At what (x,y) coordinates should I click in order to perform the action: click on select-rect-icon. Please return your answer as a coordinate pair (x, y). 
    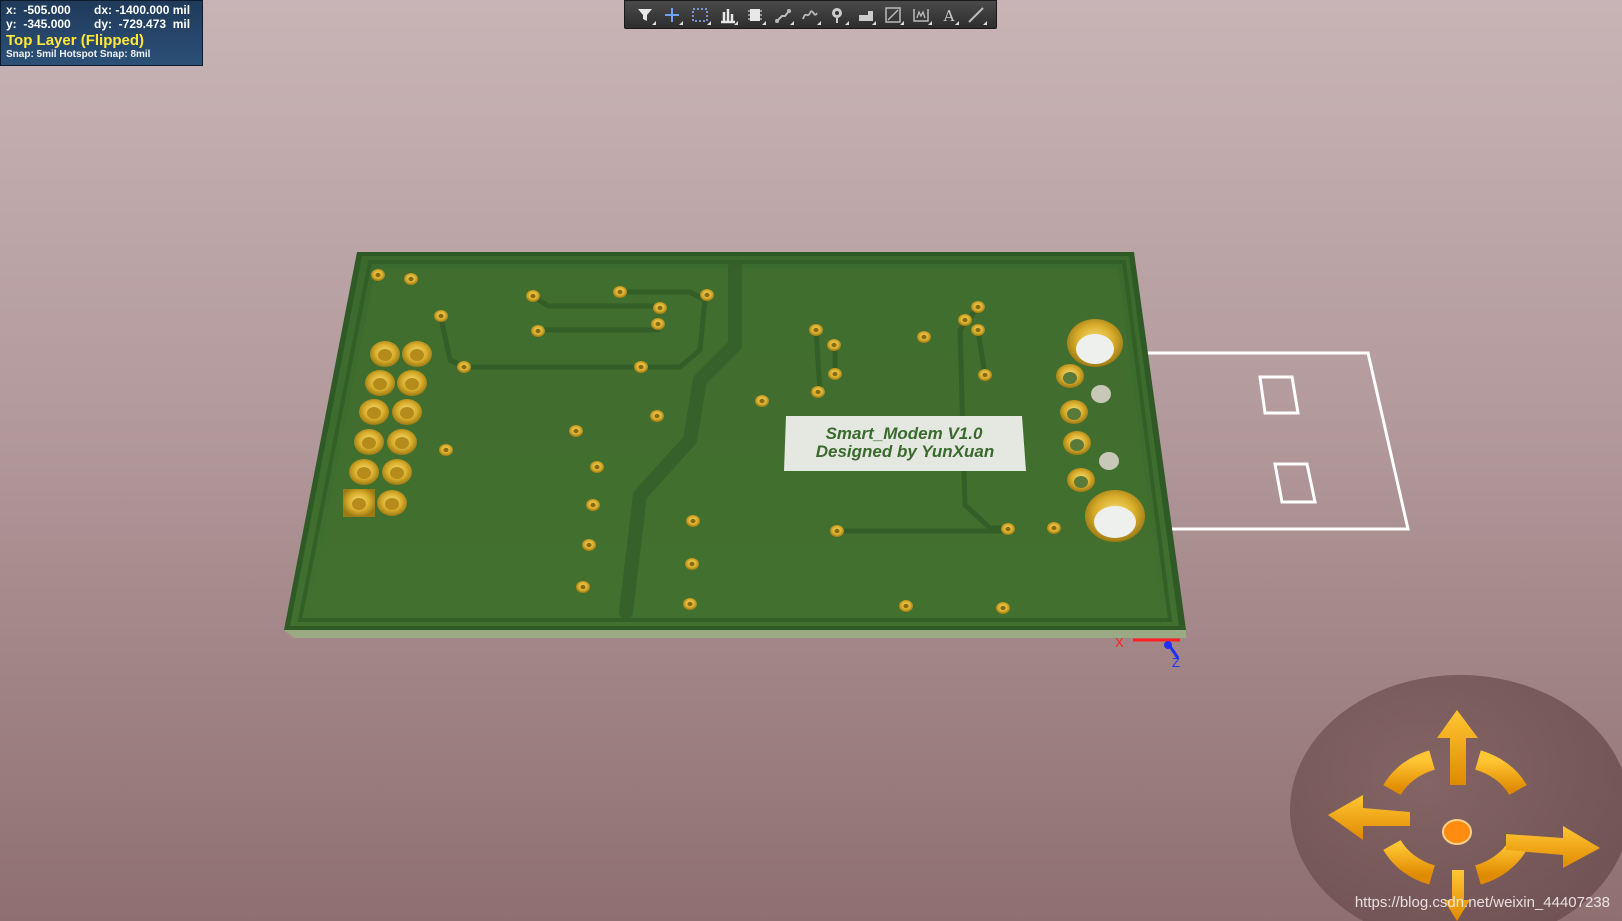
    Looking at the image, I should click on (700, 14).